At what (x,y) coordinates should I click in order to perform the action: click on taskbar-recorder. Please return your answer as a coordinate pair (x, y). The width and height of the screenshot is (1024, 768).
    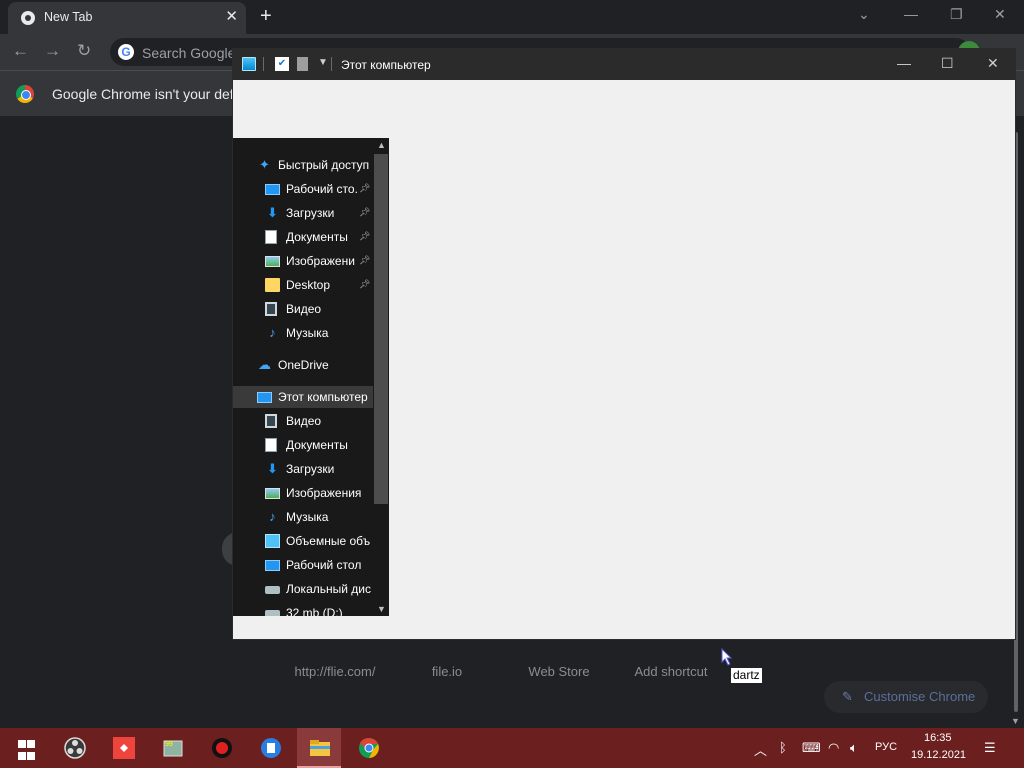
    Looking at the image, I should click on (221, 748).